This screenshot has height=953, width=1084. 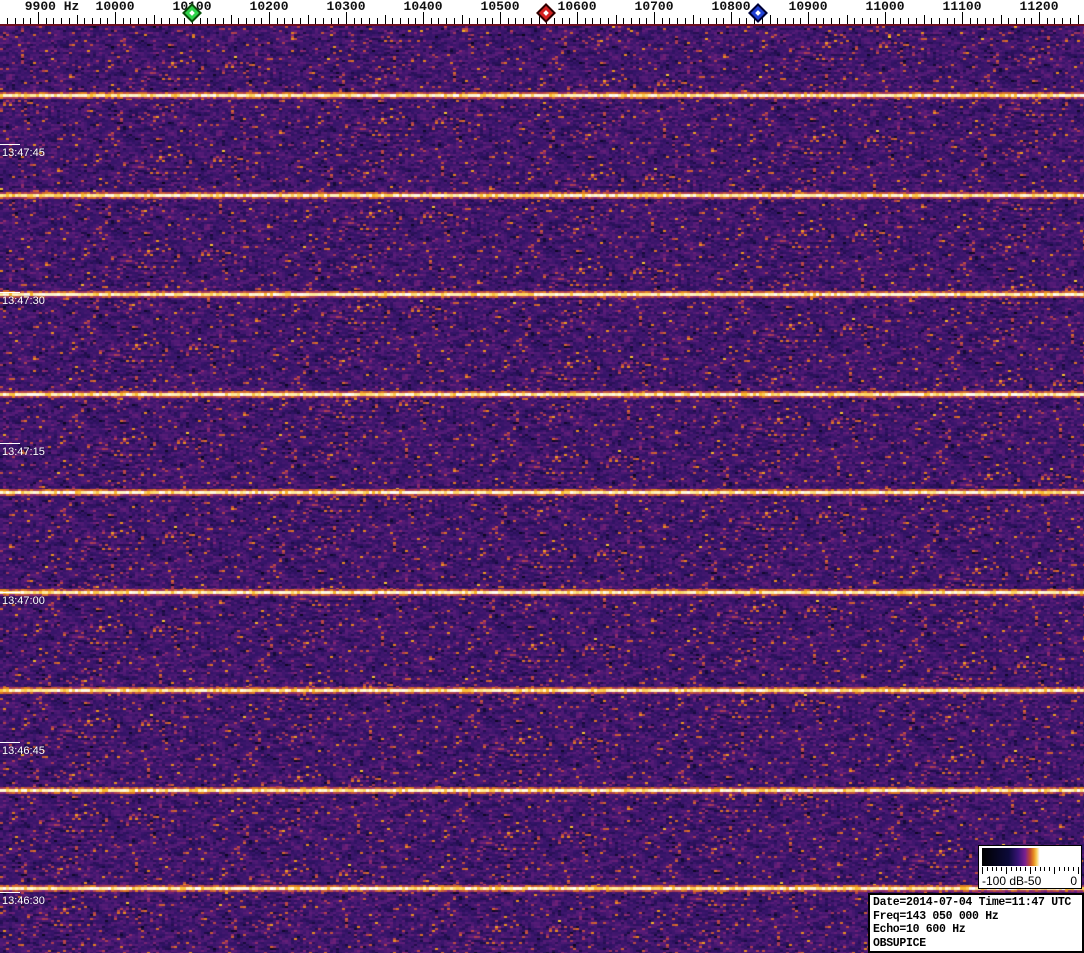 I want to click on frequency-label: 9900 Hz, so click(x=52, y=7).